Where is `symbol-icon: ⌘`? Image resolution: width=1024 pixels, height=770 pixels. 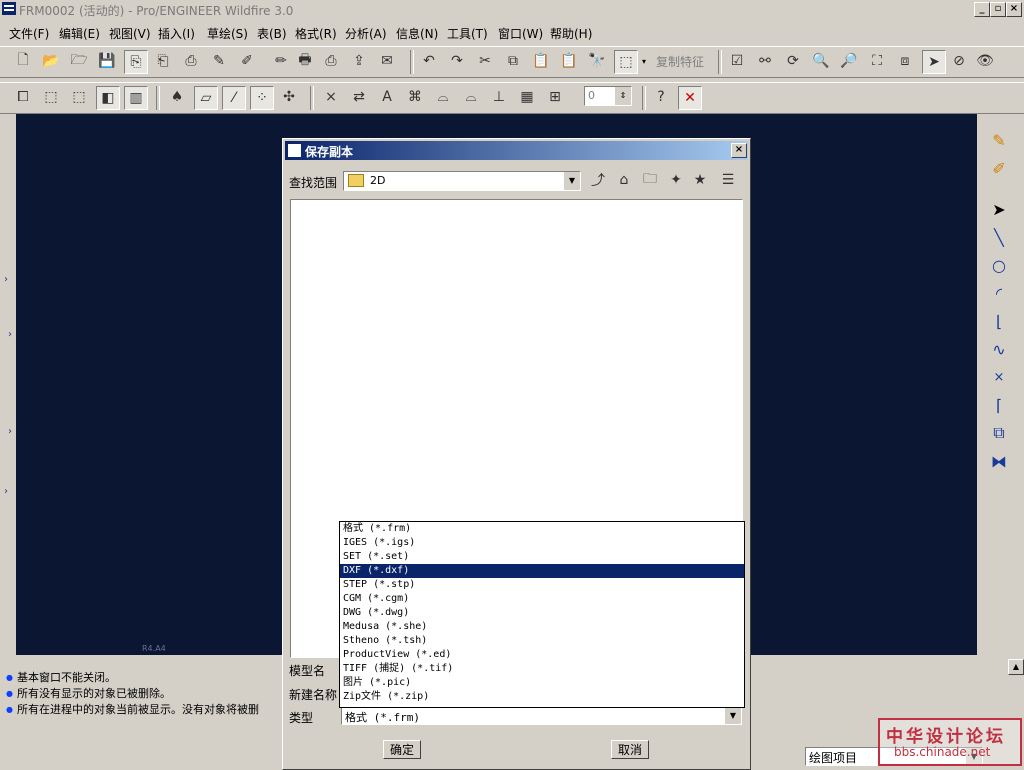
symbol-icon: ⌘ is located at coordinates (415, 97).